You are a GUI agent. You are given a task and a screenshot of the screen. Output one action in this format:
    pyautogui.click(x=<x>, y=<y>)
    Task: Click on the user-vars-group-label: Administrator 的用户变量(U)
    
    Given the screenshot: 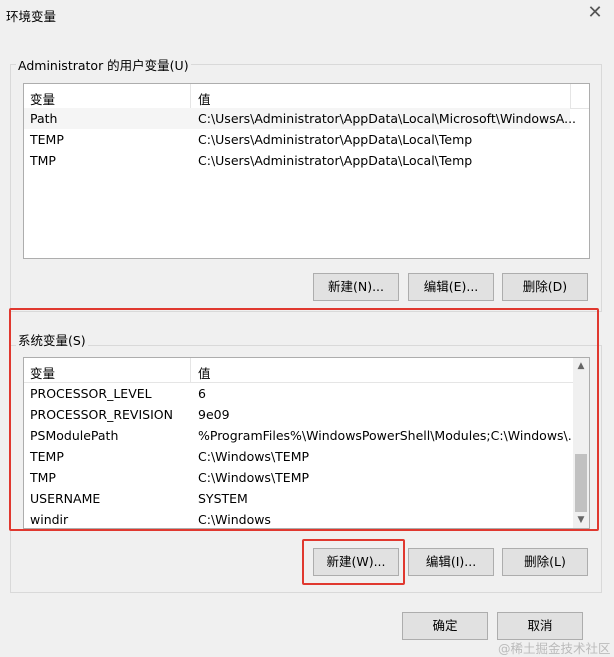 What is the action you would take?
    pyautogui.click(x=103, y=64)
    